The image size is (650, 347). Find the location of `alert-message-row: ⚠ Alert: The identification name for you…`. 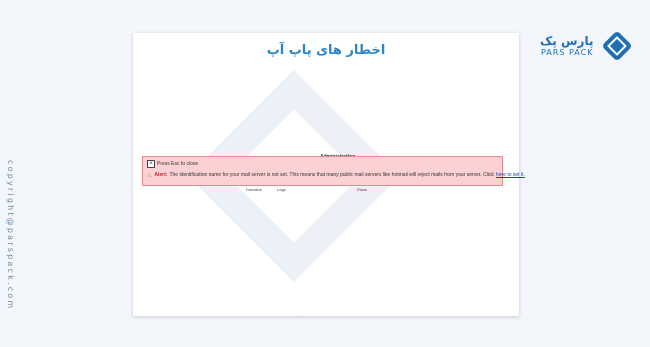

alert-message-row: ⚠ Alert: The identification name for you… is located at coordinates (336, 175).